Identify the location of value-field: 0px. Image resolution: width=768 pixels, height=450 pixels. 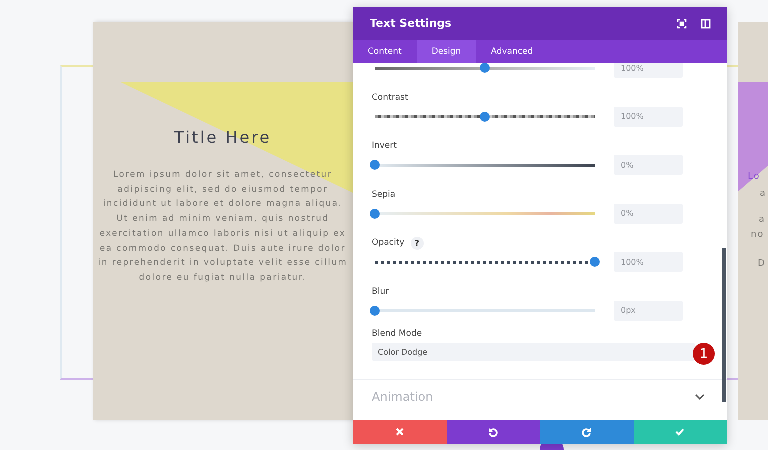
(648, 310).